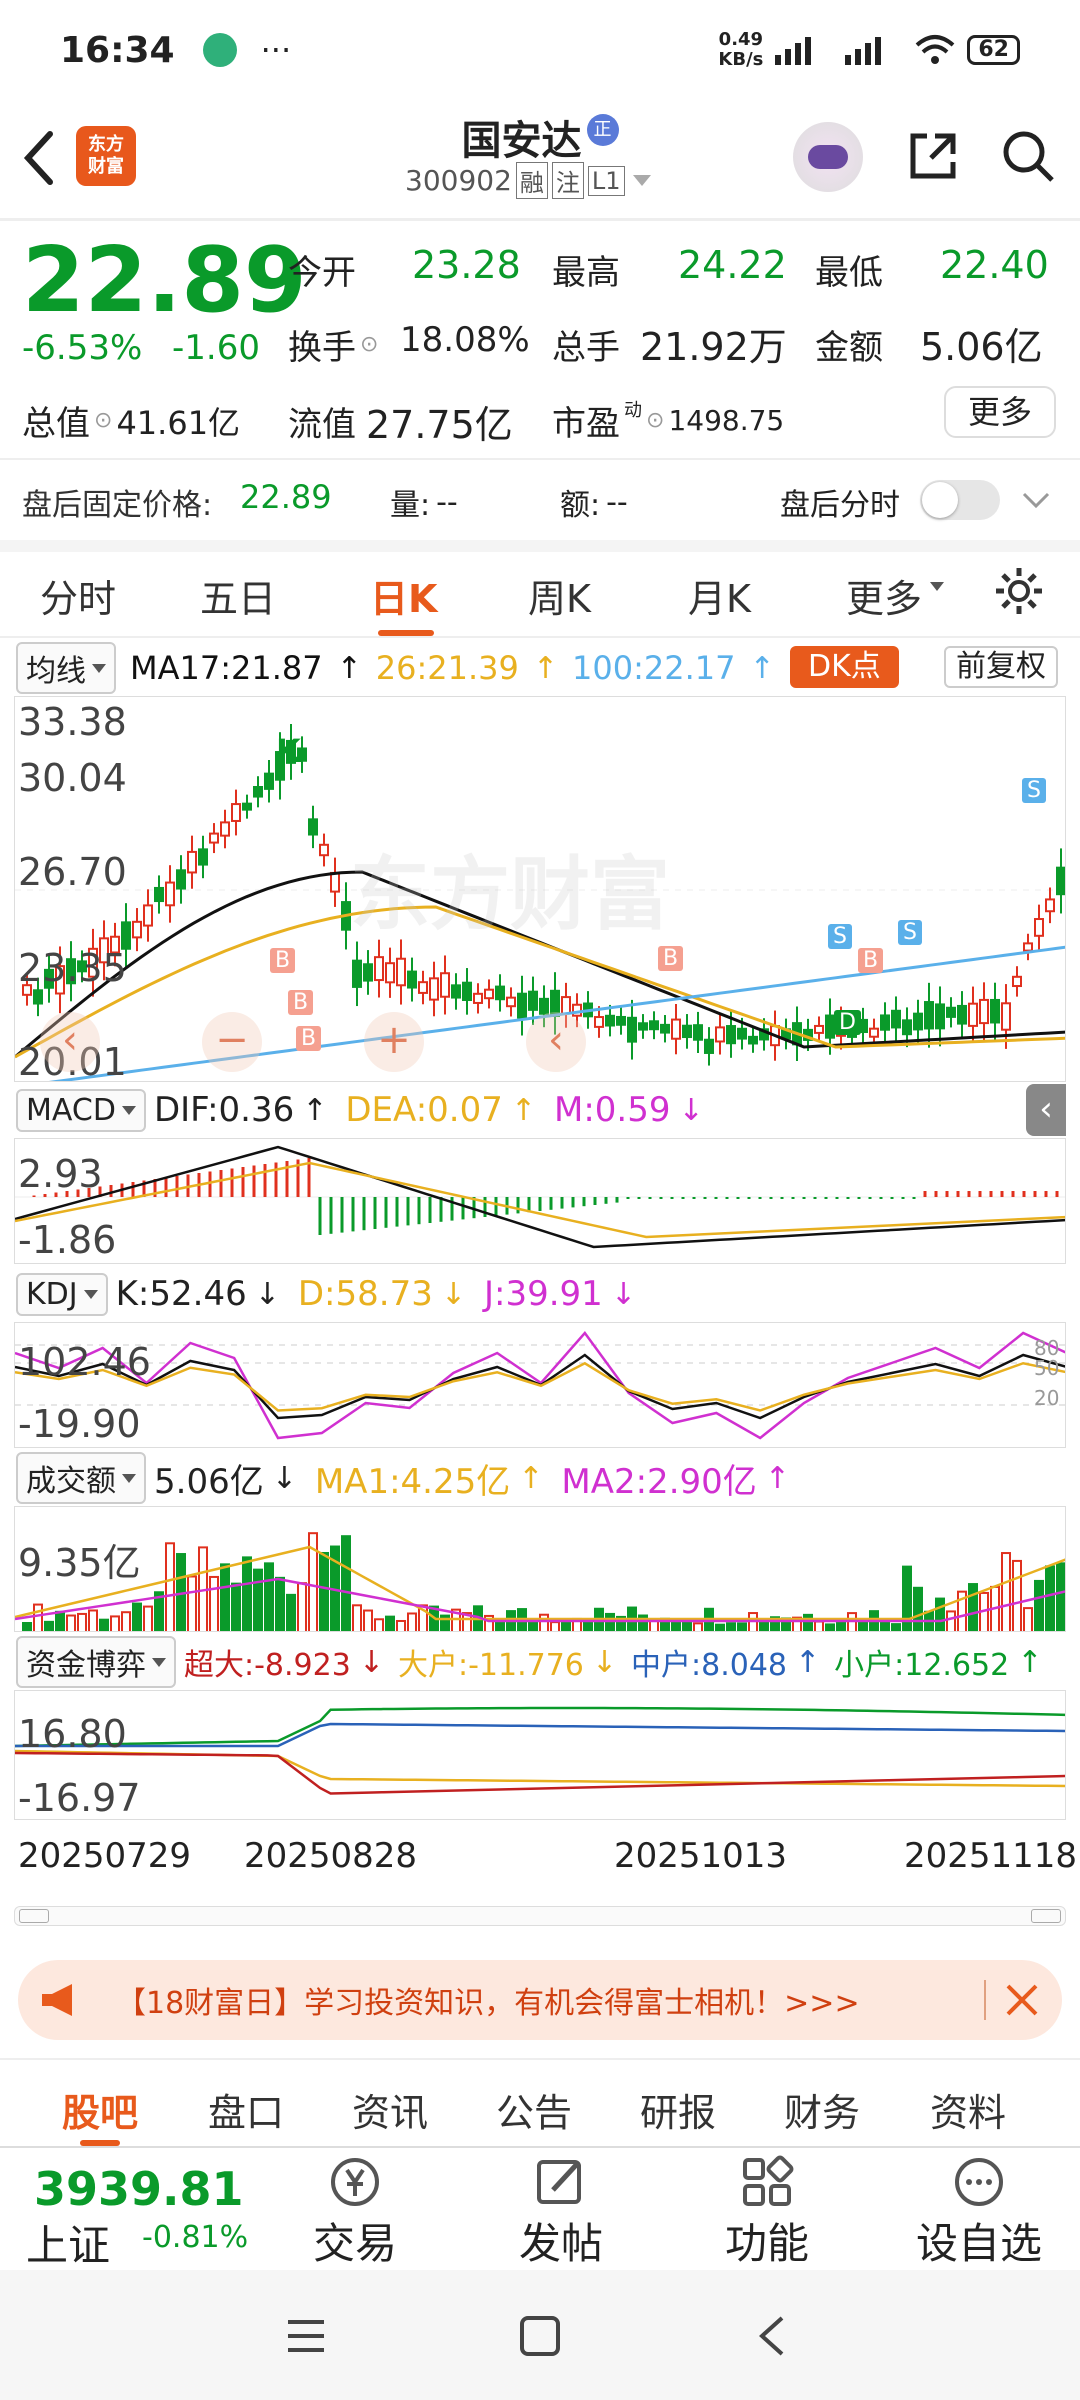 The width and height of the screenshot is (1080, 2400). What do you see at coordinates (238, 595) in the screenshot?
I see `tab-five-day: 五日` at bounding box center [238, 595].